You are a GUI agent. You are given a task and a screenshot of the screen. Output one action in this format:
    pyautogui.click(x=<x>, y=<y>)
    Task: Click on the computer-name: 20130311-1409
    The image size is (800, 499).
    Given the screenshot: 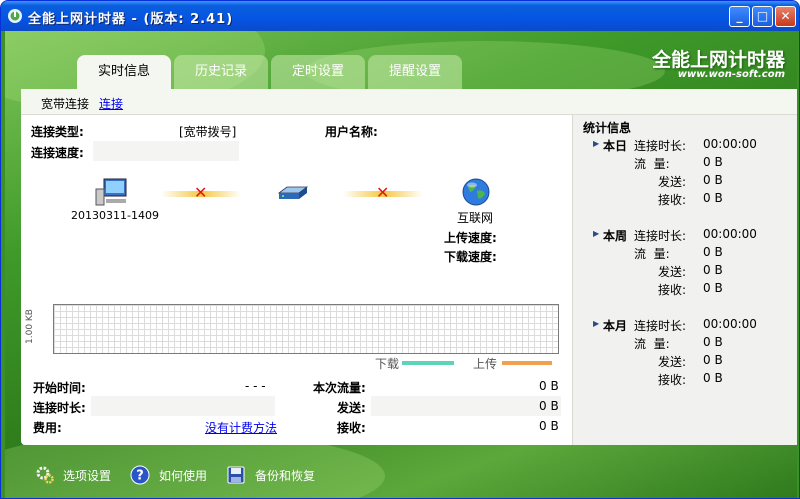 What is the action you would take?
    pyautogui.click(x=115, y=215)
    